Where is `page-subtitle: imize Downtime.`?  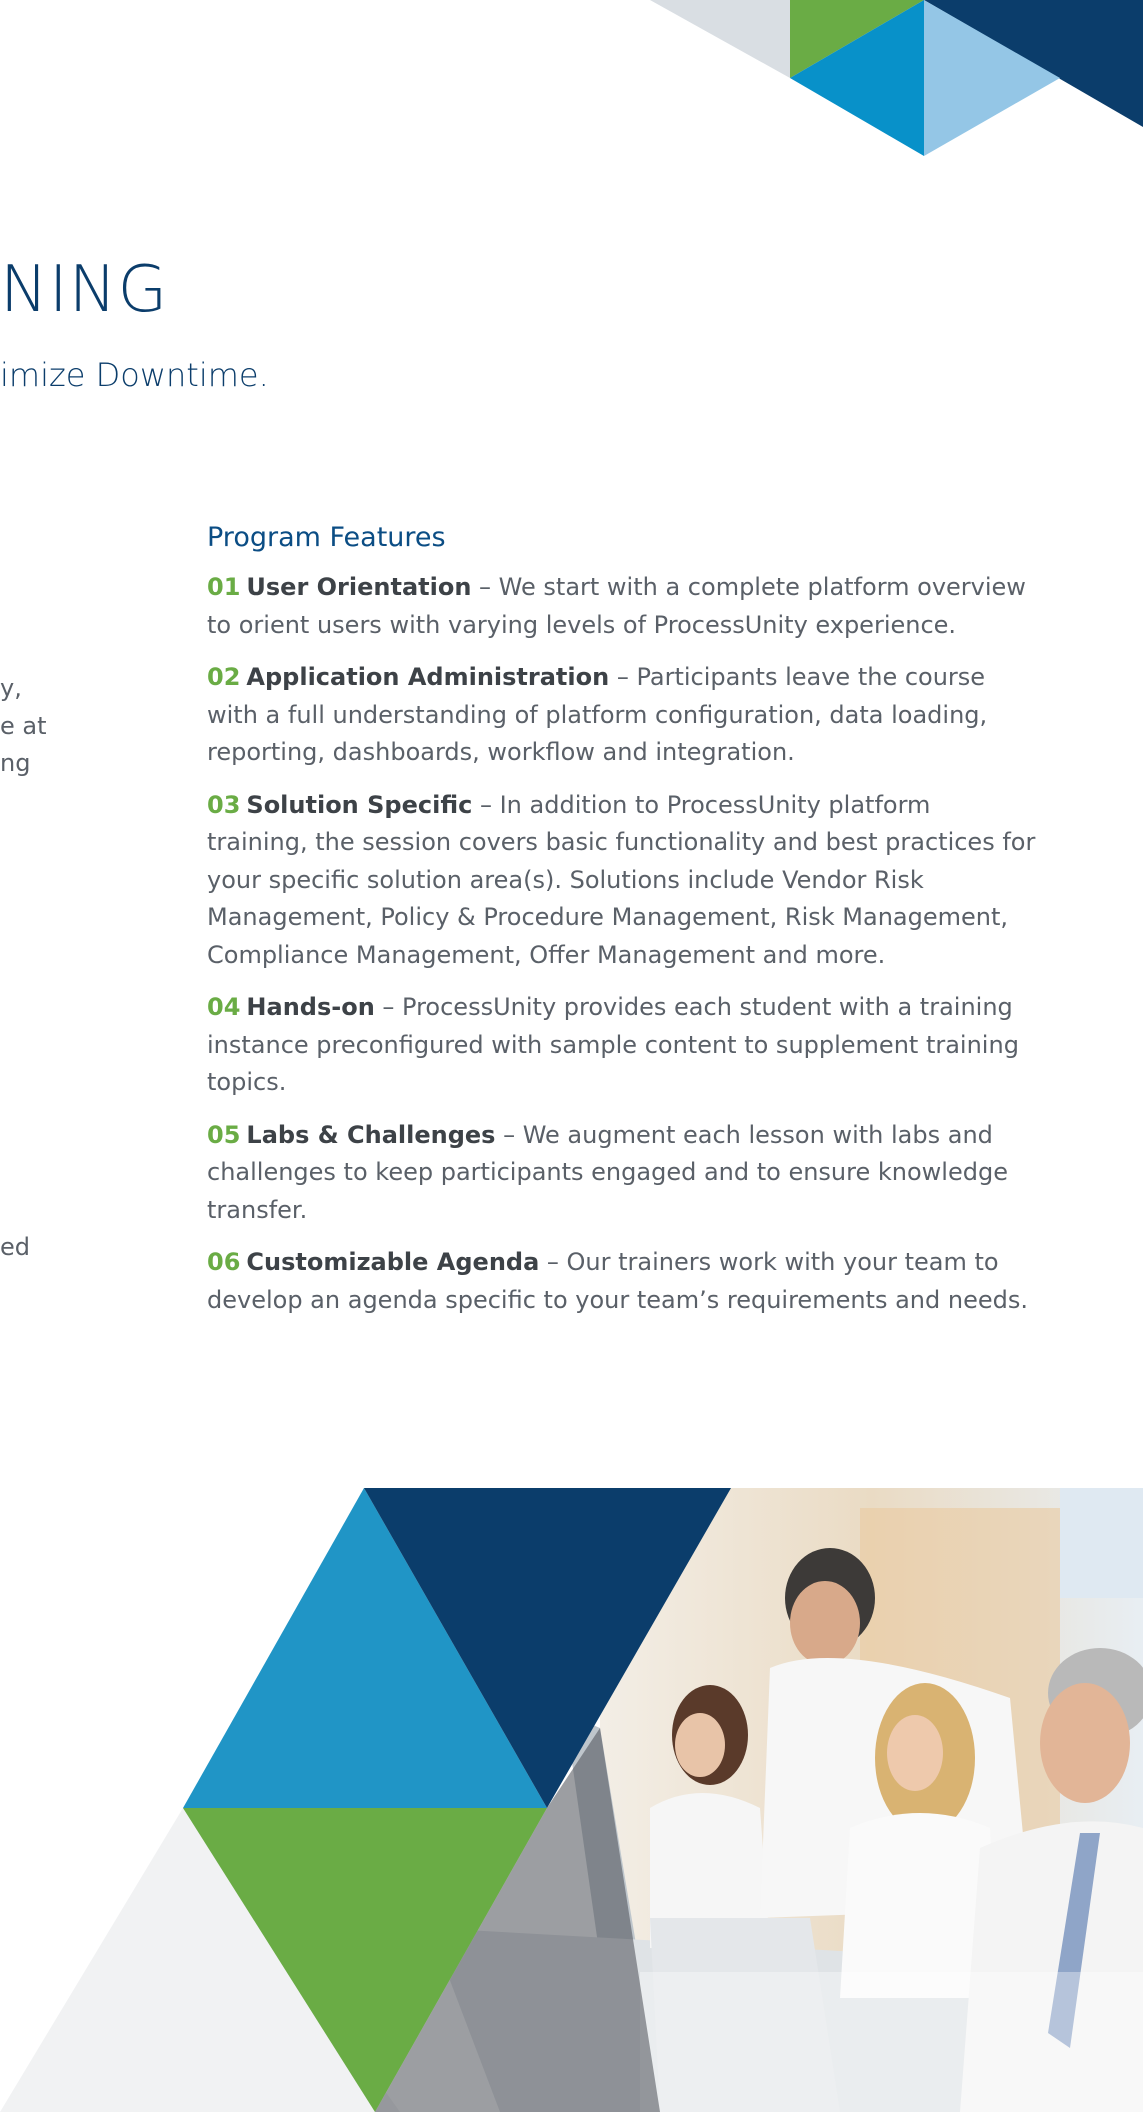 page-subtitle: imize Downtime. is located at coordinates (134, 375).